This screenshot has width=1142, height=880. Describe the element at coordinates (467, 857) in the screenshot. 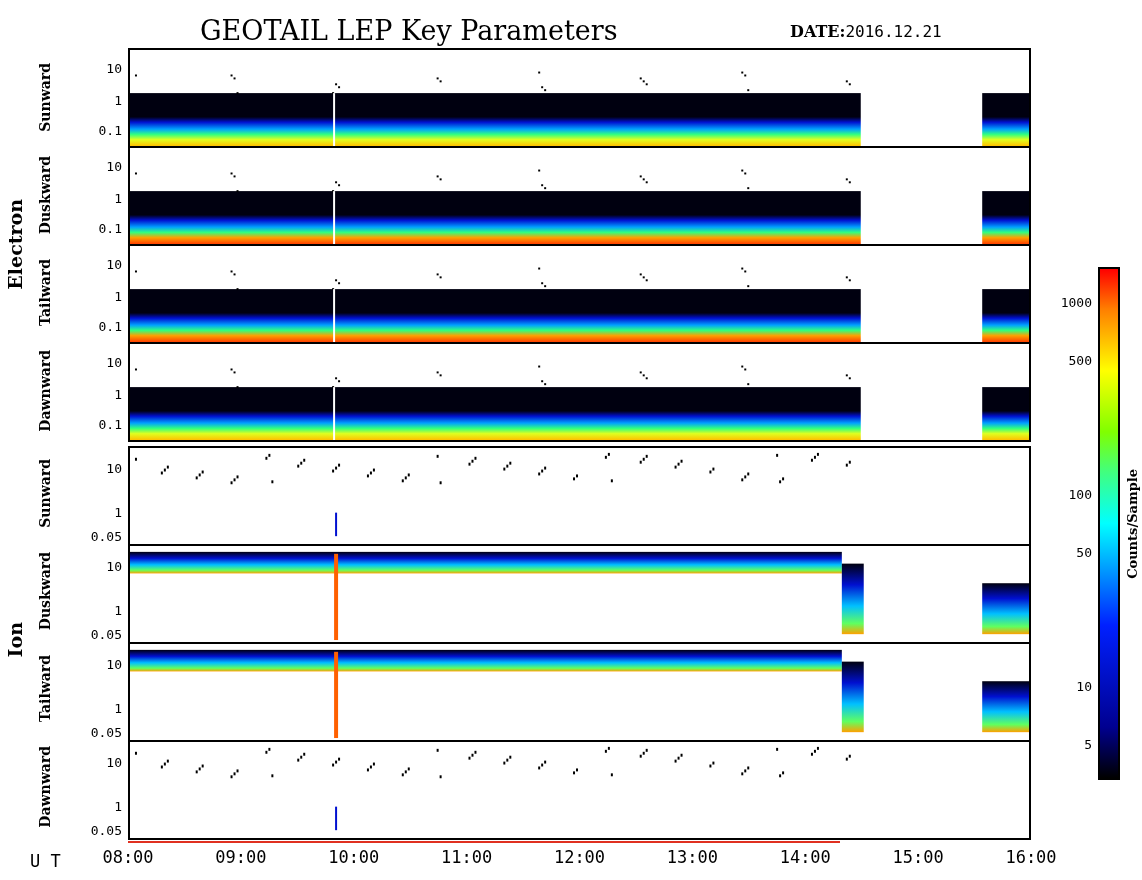

I see `x-tick-label: 11:00` at that location.